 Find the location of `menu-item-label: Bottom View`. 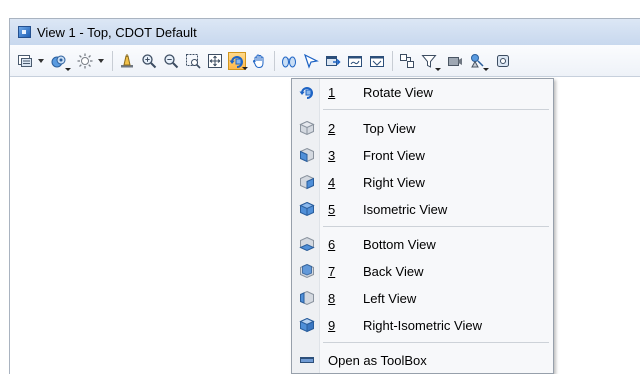

menu-item-label: Bottom View is located at coordinates (399, 244).